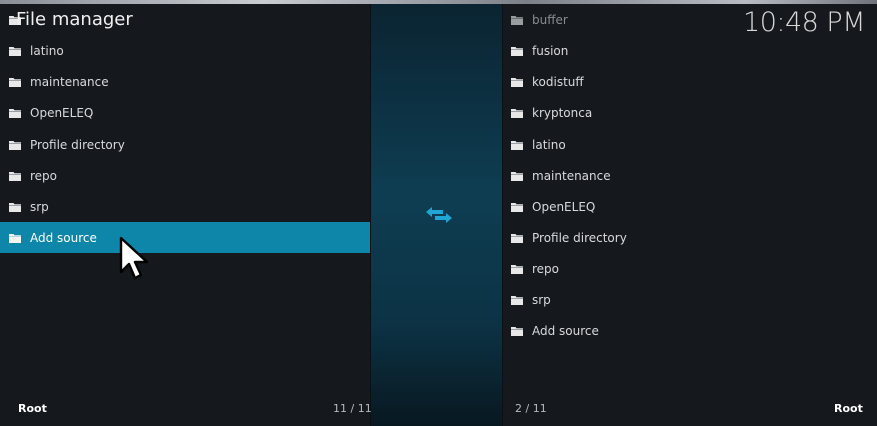 This screenshot has height=426, width=877. I want to click on window-title: File manager, so click(74, 19).